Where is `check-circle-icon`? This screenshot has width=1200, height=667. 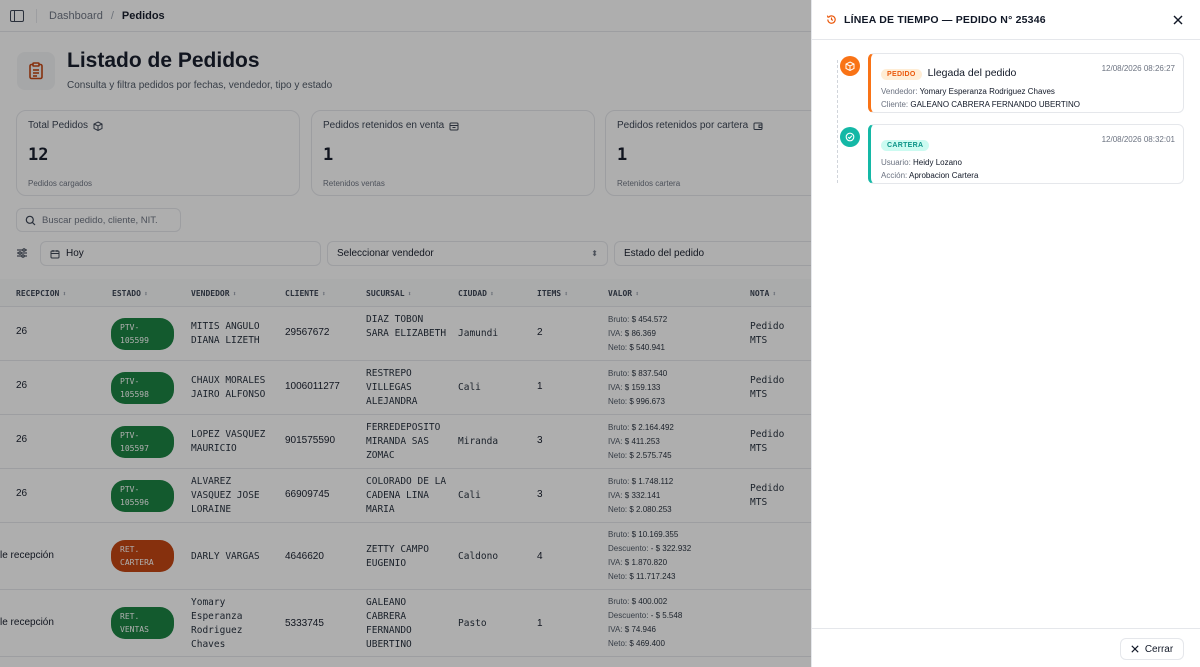
check-circle-icon is located at coordinates (850, 137).